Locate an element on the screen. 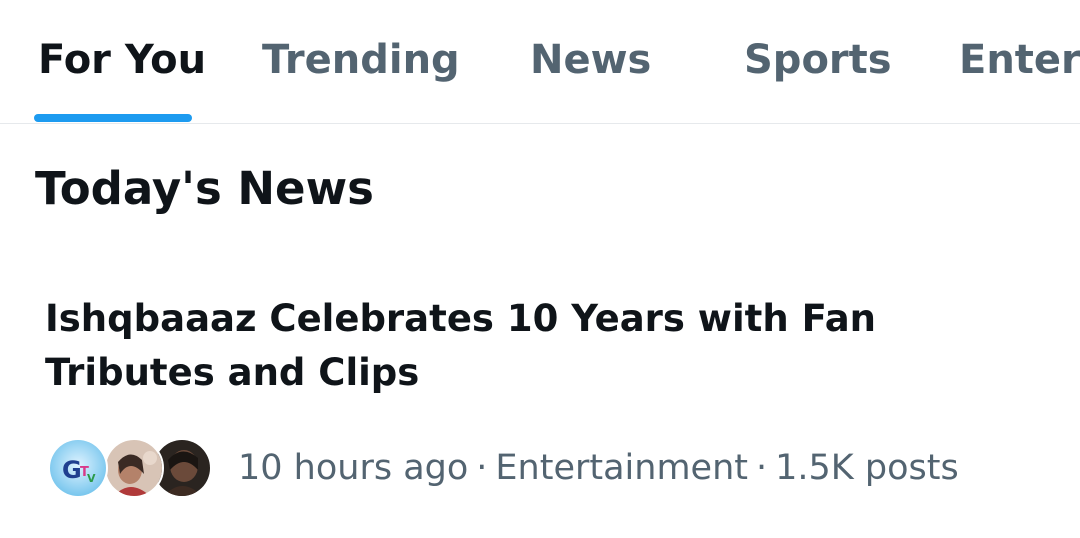 Image resolution: width=1080 pixels, height=538 pixels. gtv-logo-letter: G is located at coordinates (72, 470).